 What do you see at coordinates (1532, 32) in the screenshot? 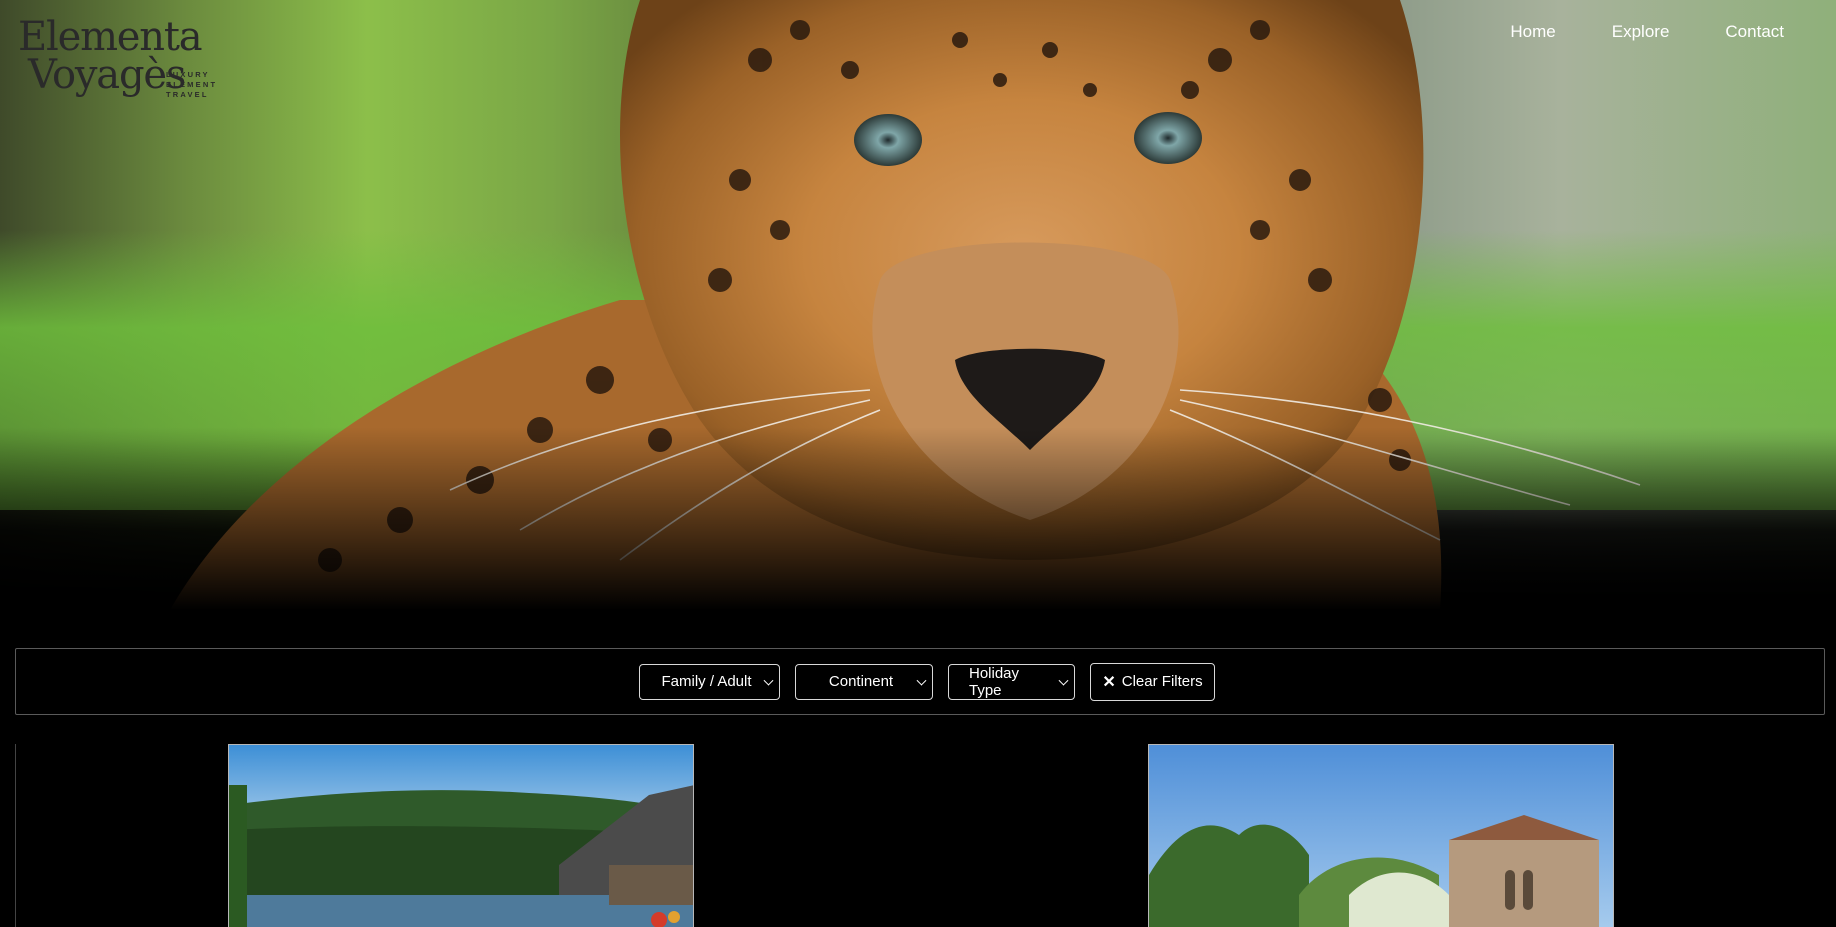
I see `nav-home-link: Home` at bounding box center [1532, 32].